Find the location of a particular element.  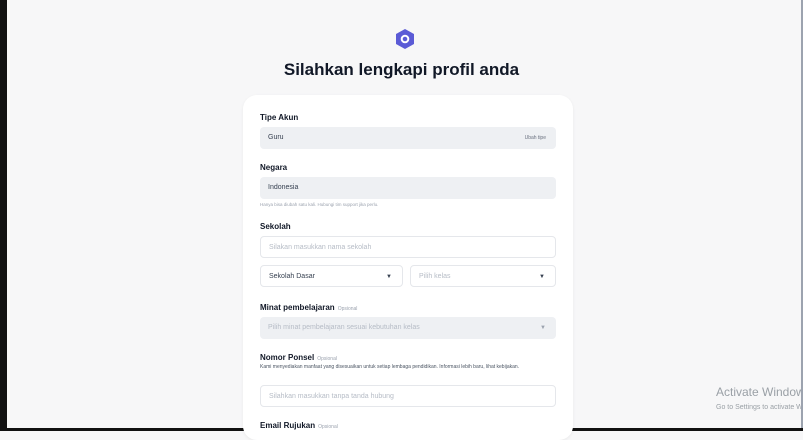

phone-input: Silahkan masukkan tanpa tanda hubung is located at coordinates (408, 396).